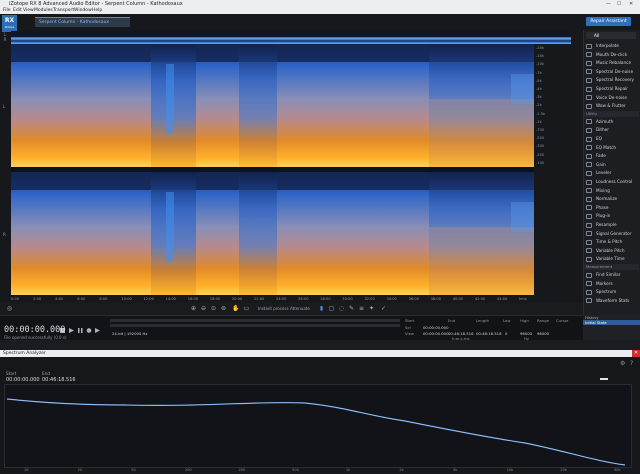 The image size is (640, 474). Describe the element at coordinates (611, 208) in the screenshot. I see `module-item: Phase` at that location.